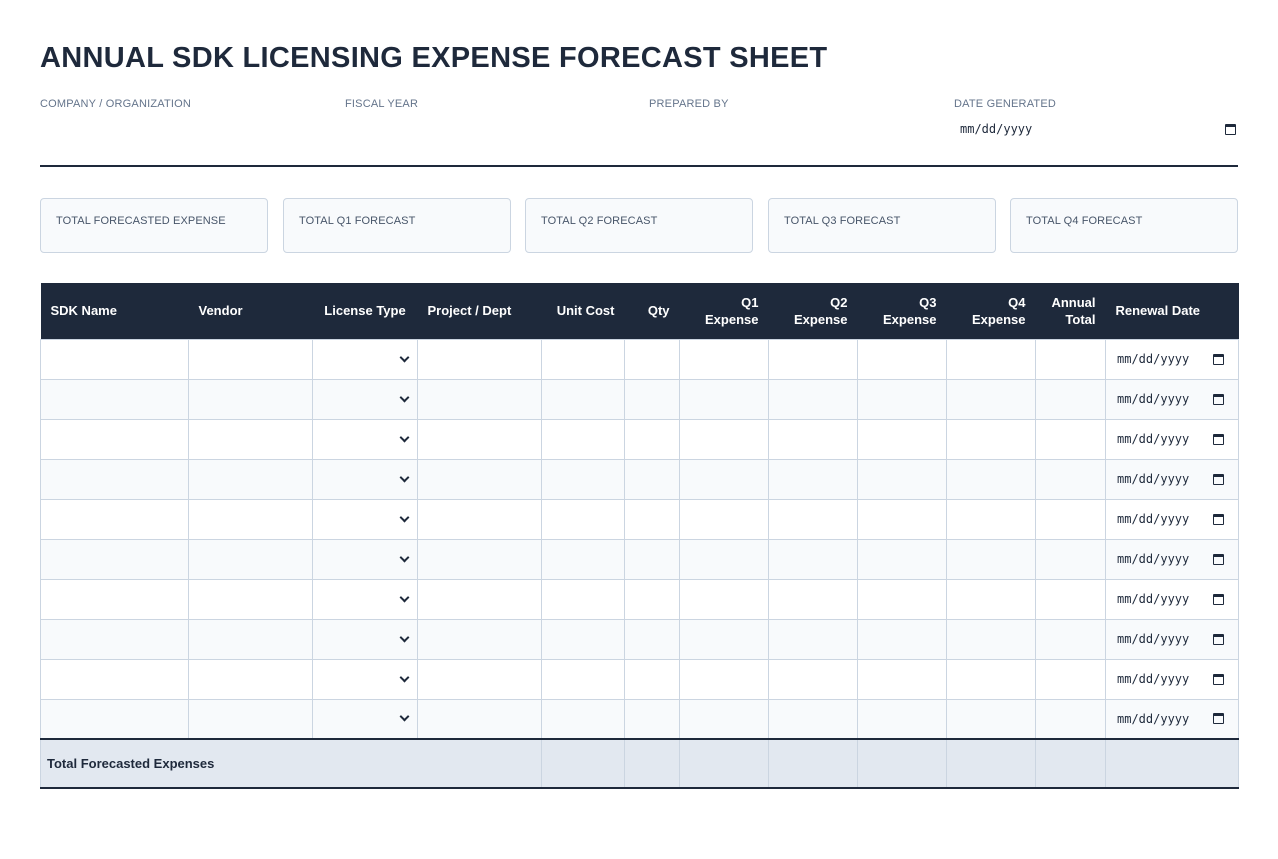  What do you see at coordinates (1096, 129) in the screenshot?
I see `date-generated-input: mm/dd/yyyy` at bounding box center [1096, 129].